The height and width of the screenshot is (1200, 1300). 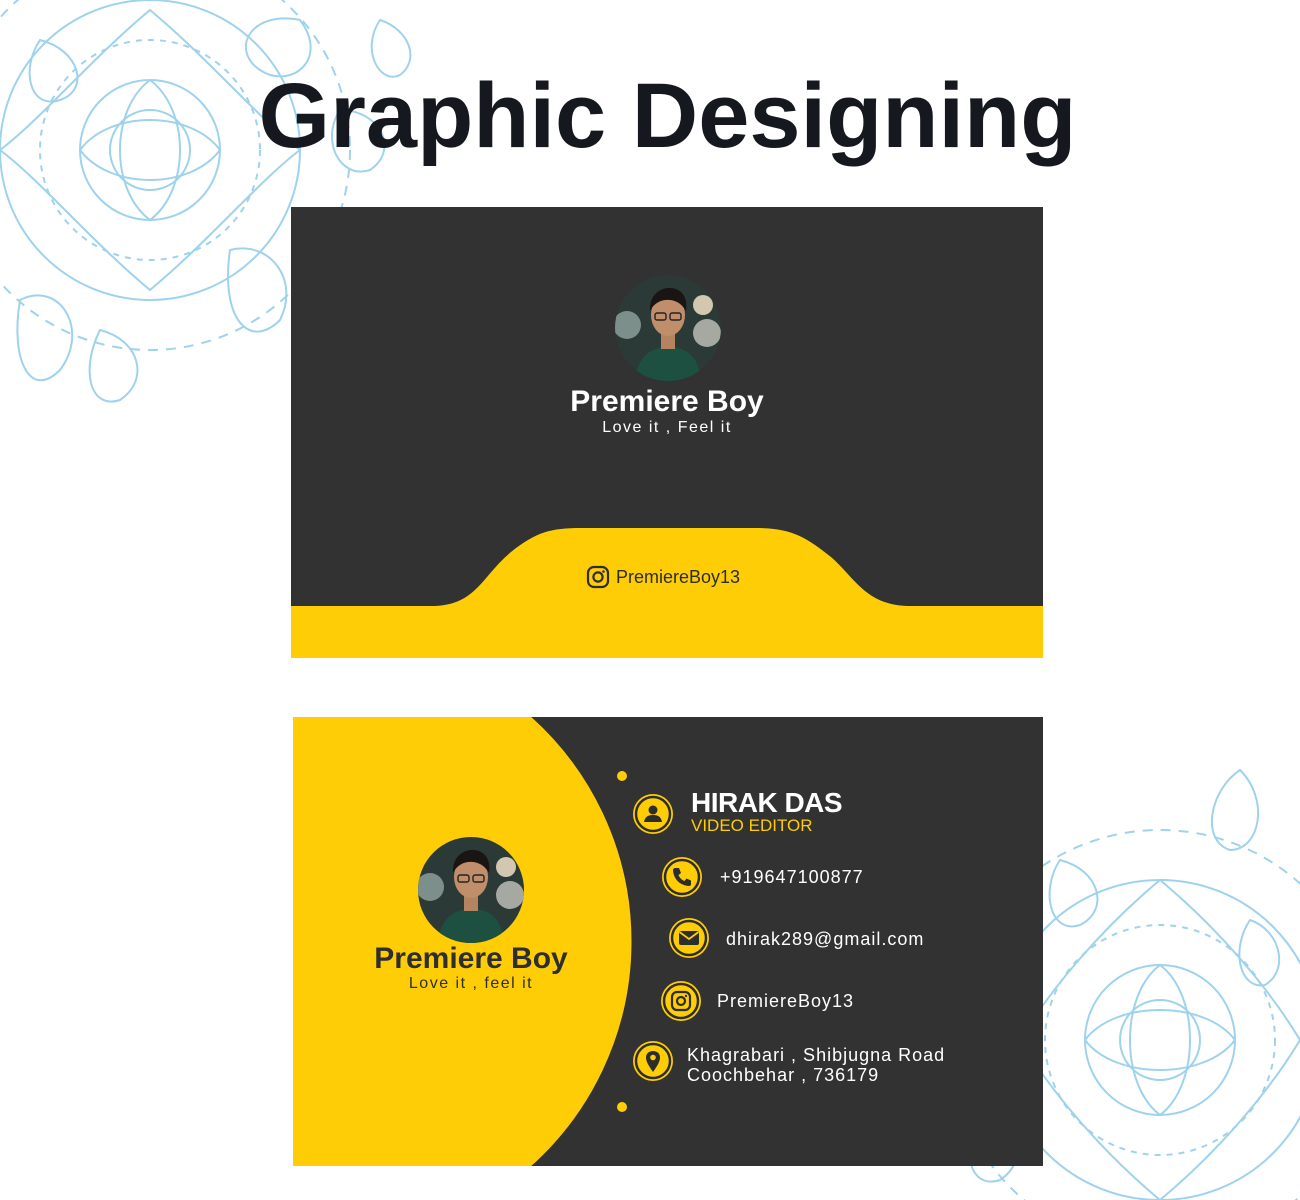 What do you see at coordinates (752, 825) in the screenshot?
I see `person-role: VIDEO EDITOR` at bounding box center [752, 825].